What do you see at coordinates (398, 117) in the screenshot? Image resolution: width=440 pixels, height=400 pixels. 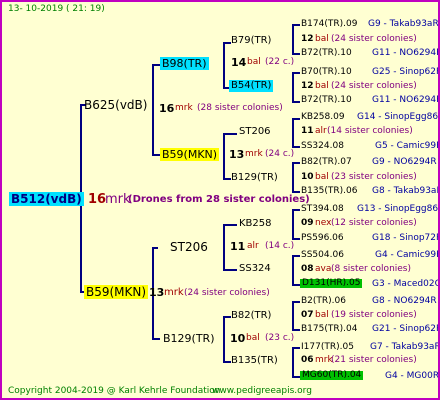 I see `g4-code: G14 - SinopEgg86R` at bounding box center [398, 117].